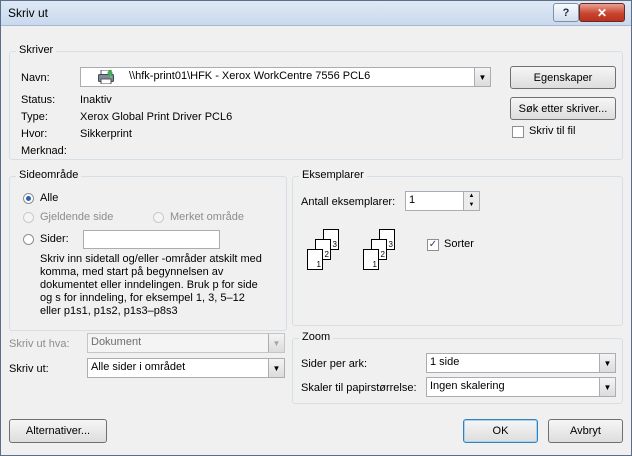 The width and height of the screenshot is (632, 456). What do you see at coordinates (34, 117) in the screenshot?
I see `type-label: Type:` at bounding box center [34, 117].